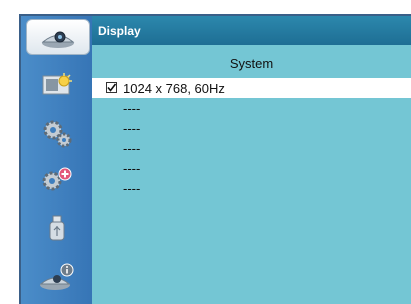 The image size is (411, 304). I want to click on sidebar-item-information, so click(57, 277).